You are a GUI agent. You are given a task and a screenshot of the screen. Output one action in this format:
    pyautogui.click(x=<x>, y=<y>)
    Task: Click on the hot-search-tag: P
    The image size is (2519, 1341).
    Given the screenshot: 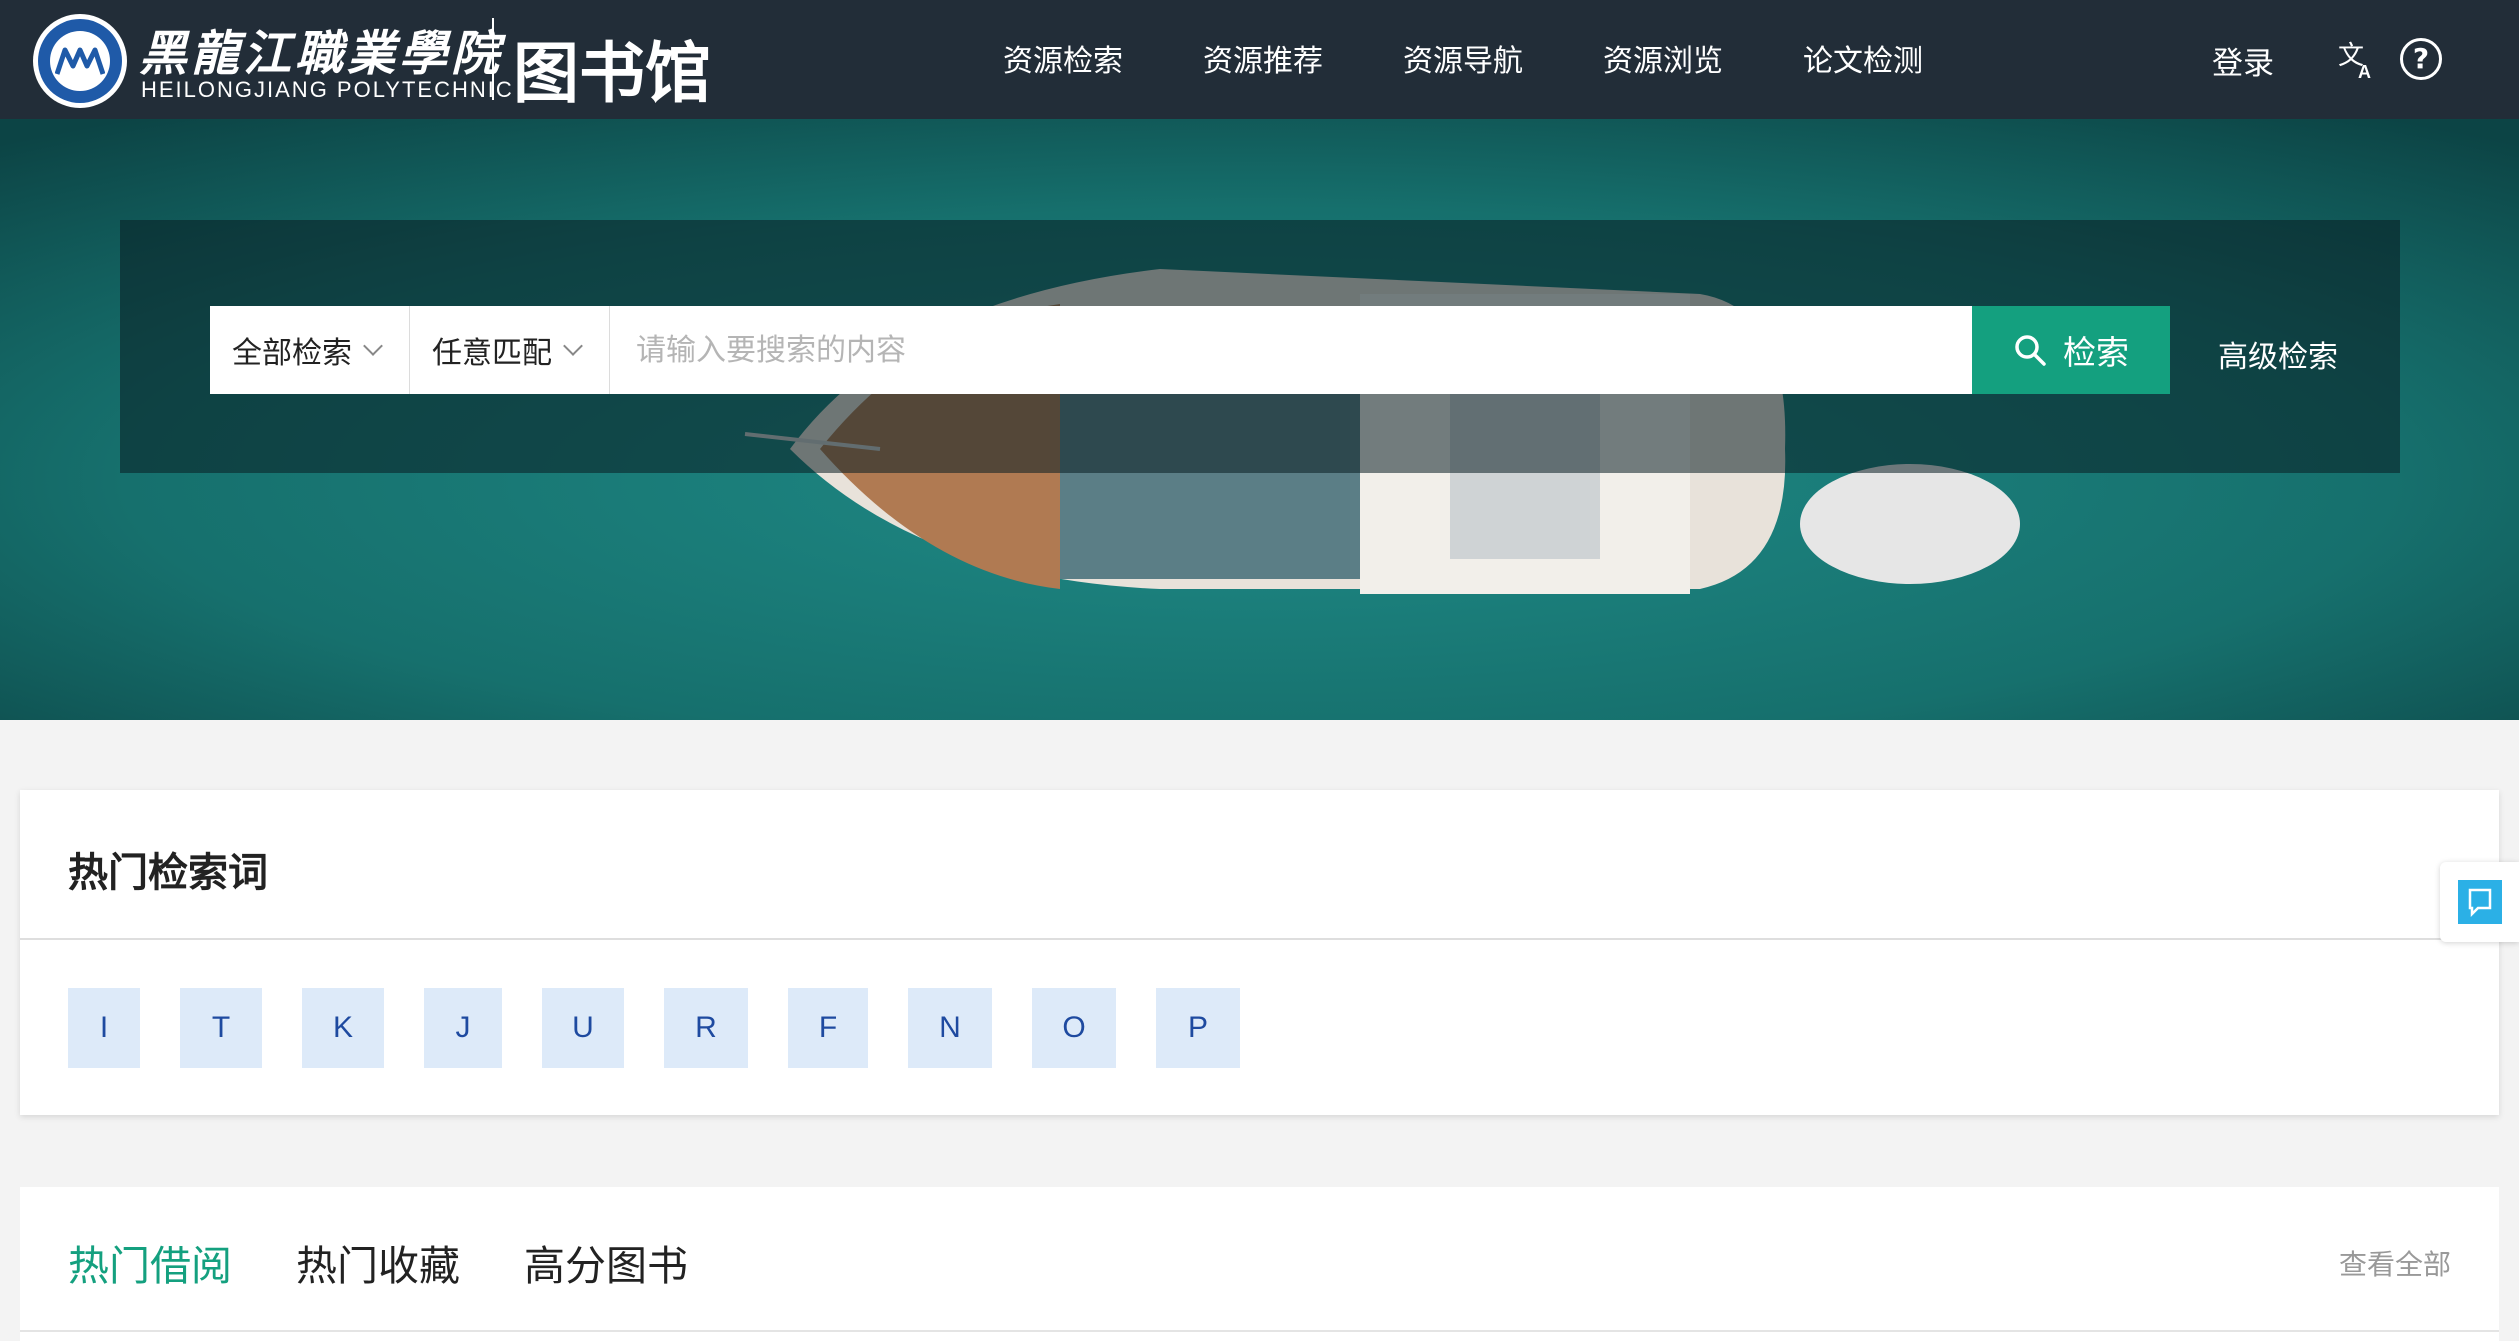 What is the action you would take?
    pyautogui.click(x=1198, y=1028)
    